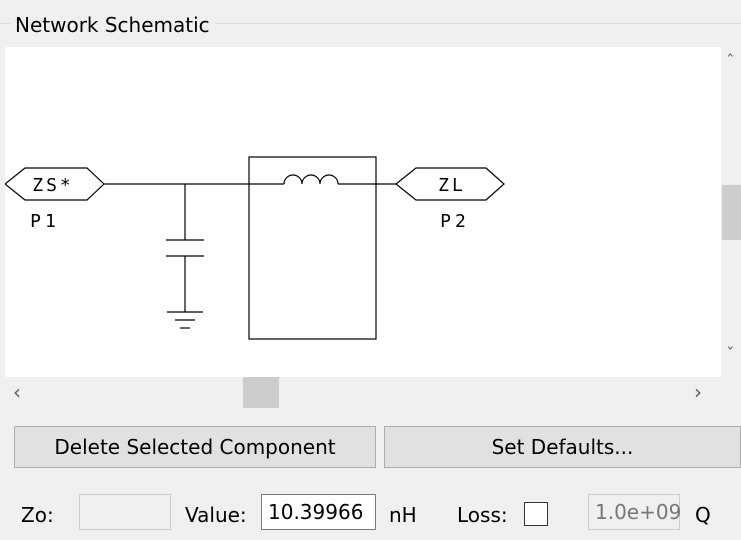 The height and width of the screenshot is (540, 741). Describe the element at coordinates (455, 221) in the screenshot. I see `port2-label: P2` at that location.